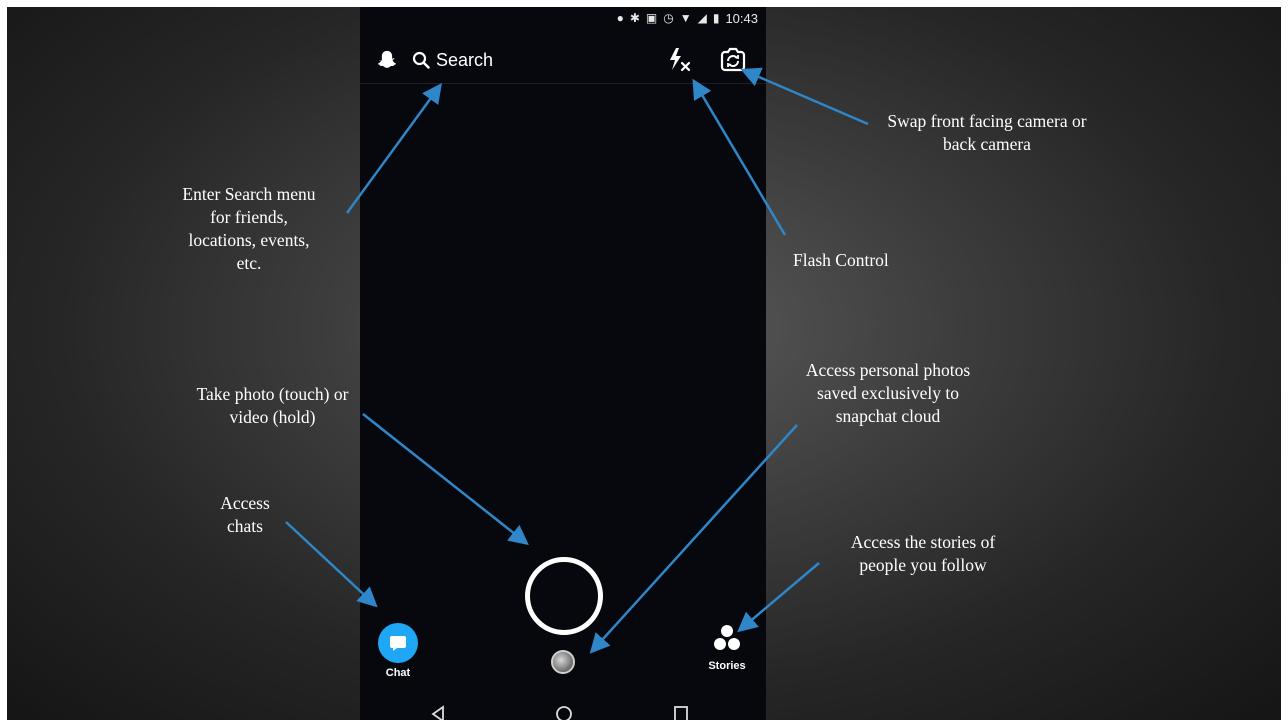  I want to click on search-button: Search, so click(452, 60).